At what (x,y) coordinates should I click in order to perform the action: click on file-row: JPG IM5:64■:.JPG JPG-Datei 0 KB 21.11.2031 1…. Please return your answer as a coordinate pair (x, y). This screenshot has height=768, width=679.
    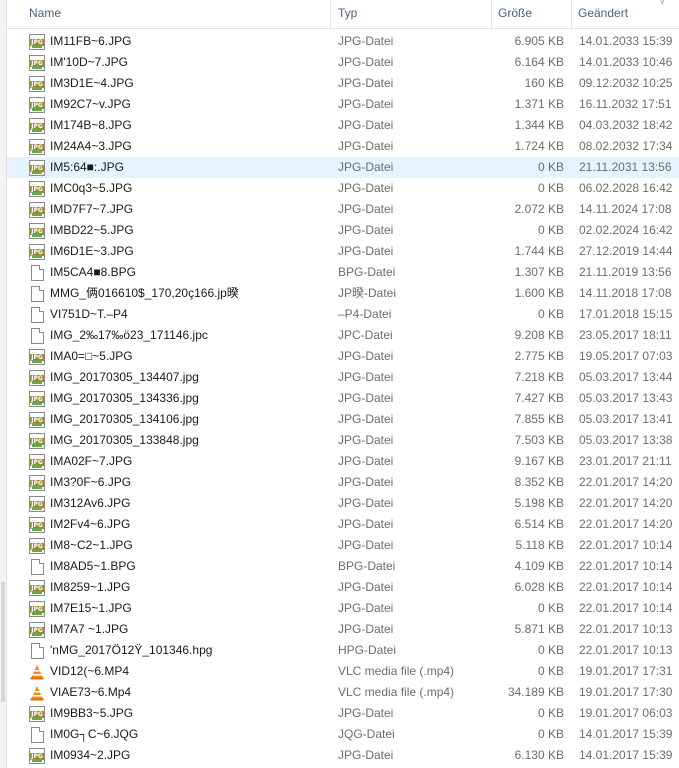
    Looking at the image, I should click on (343, 167).